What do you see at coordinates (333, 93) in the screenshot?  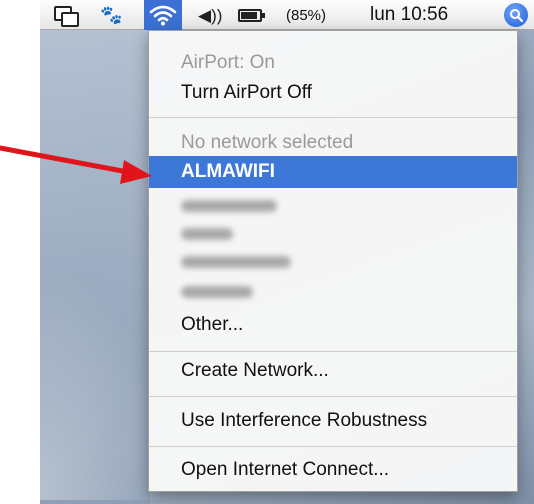 I see `turn-airport-off-item: Turn AirPort Off` at bounding box center [333, 93].